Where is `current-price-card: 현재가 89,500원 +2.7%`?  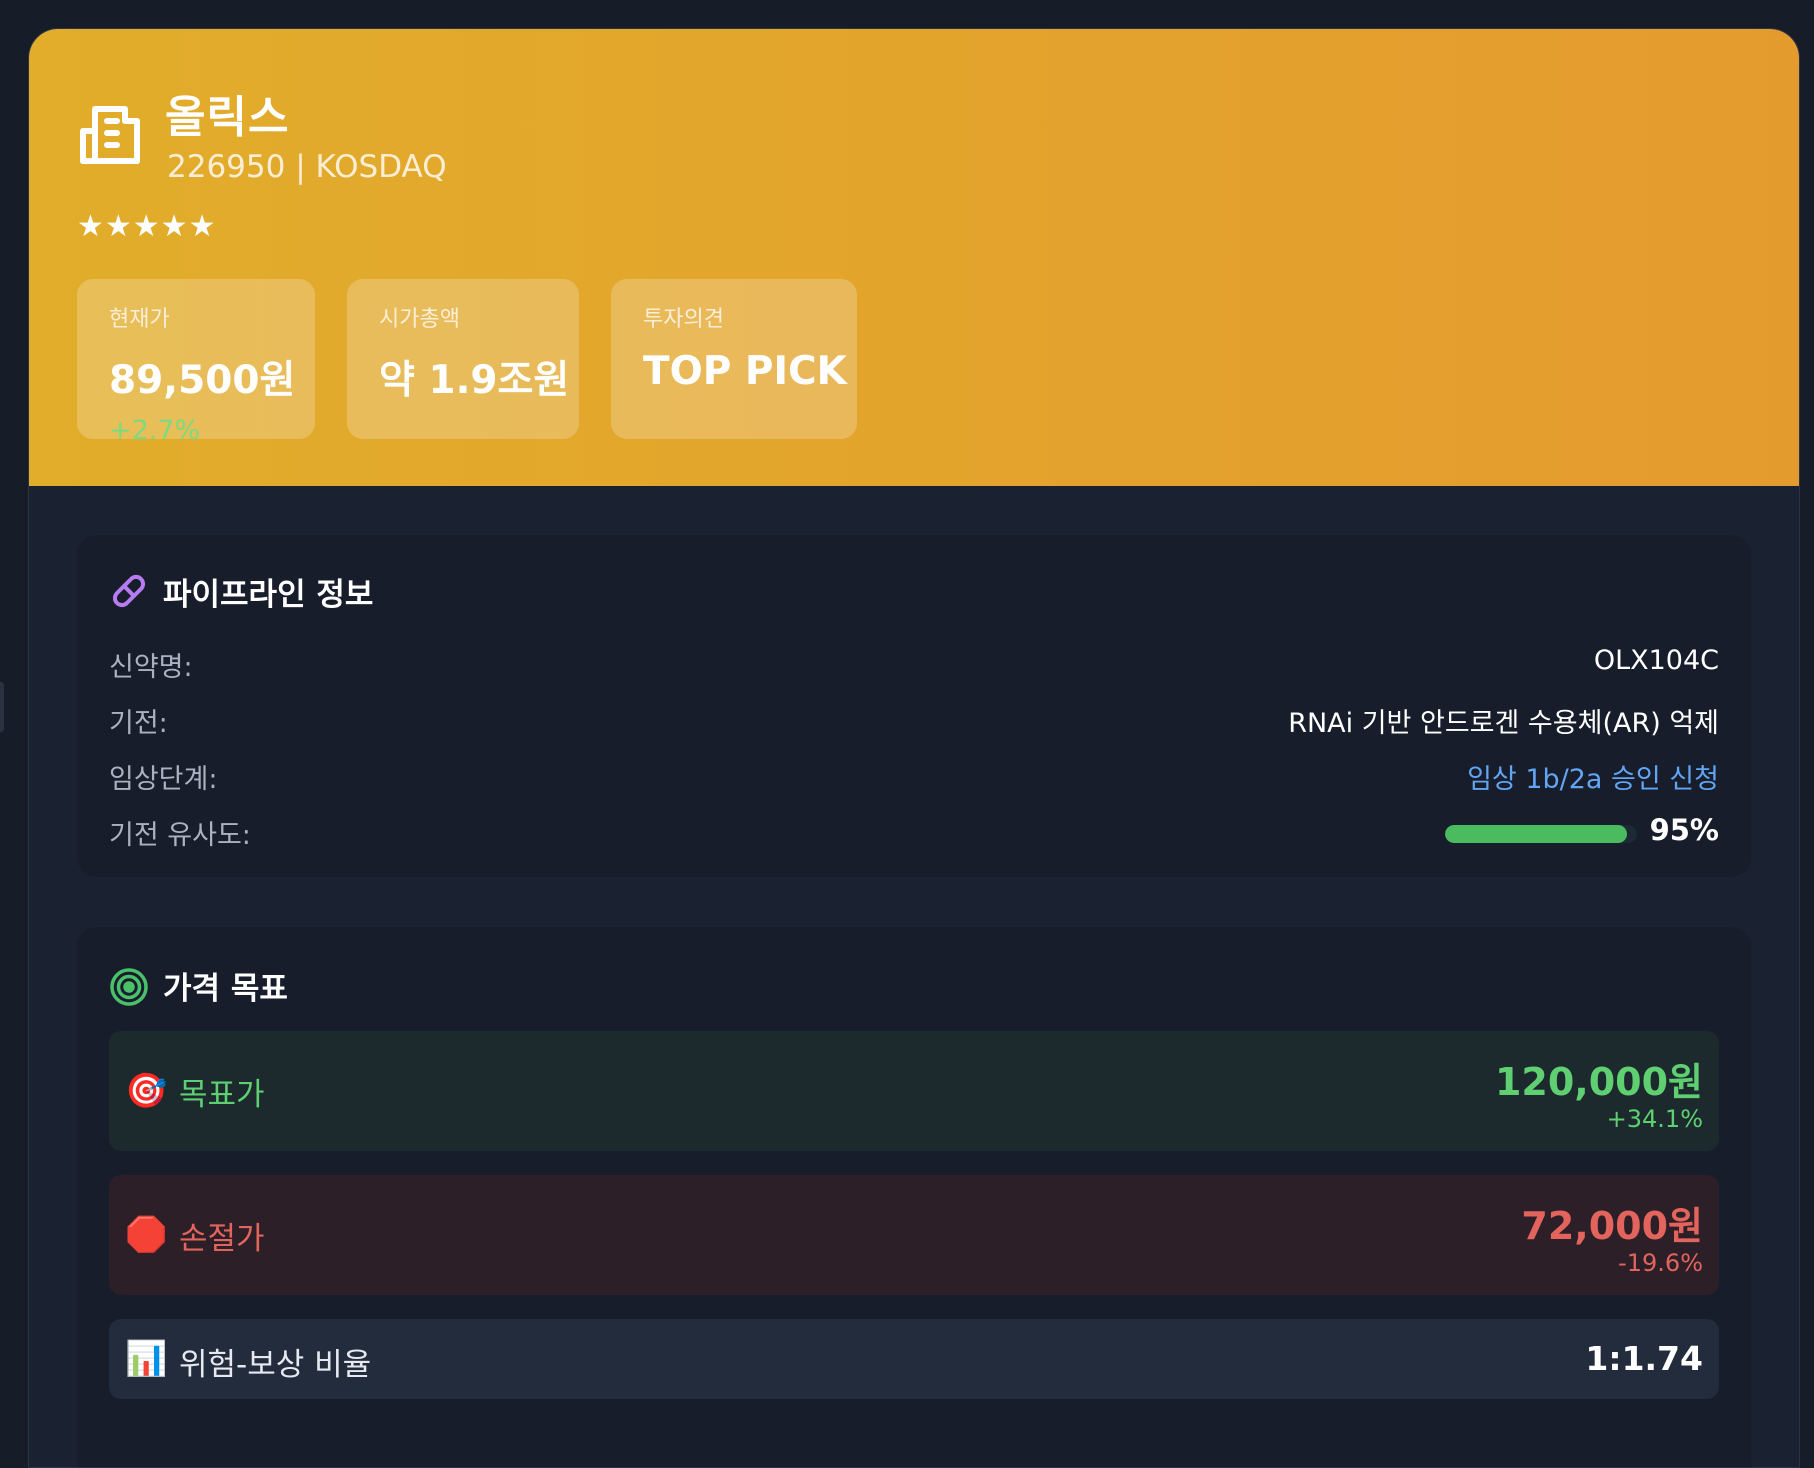
current-price-card: 현재가 89,500원 +2.7% is located at coordinates (196, 362).